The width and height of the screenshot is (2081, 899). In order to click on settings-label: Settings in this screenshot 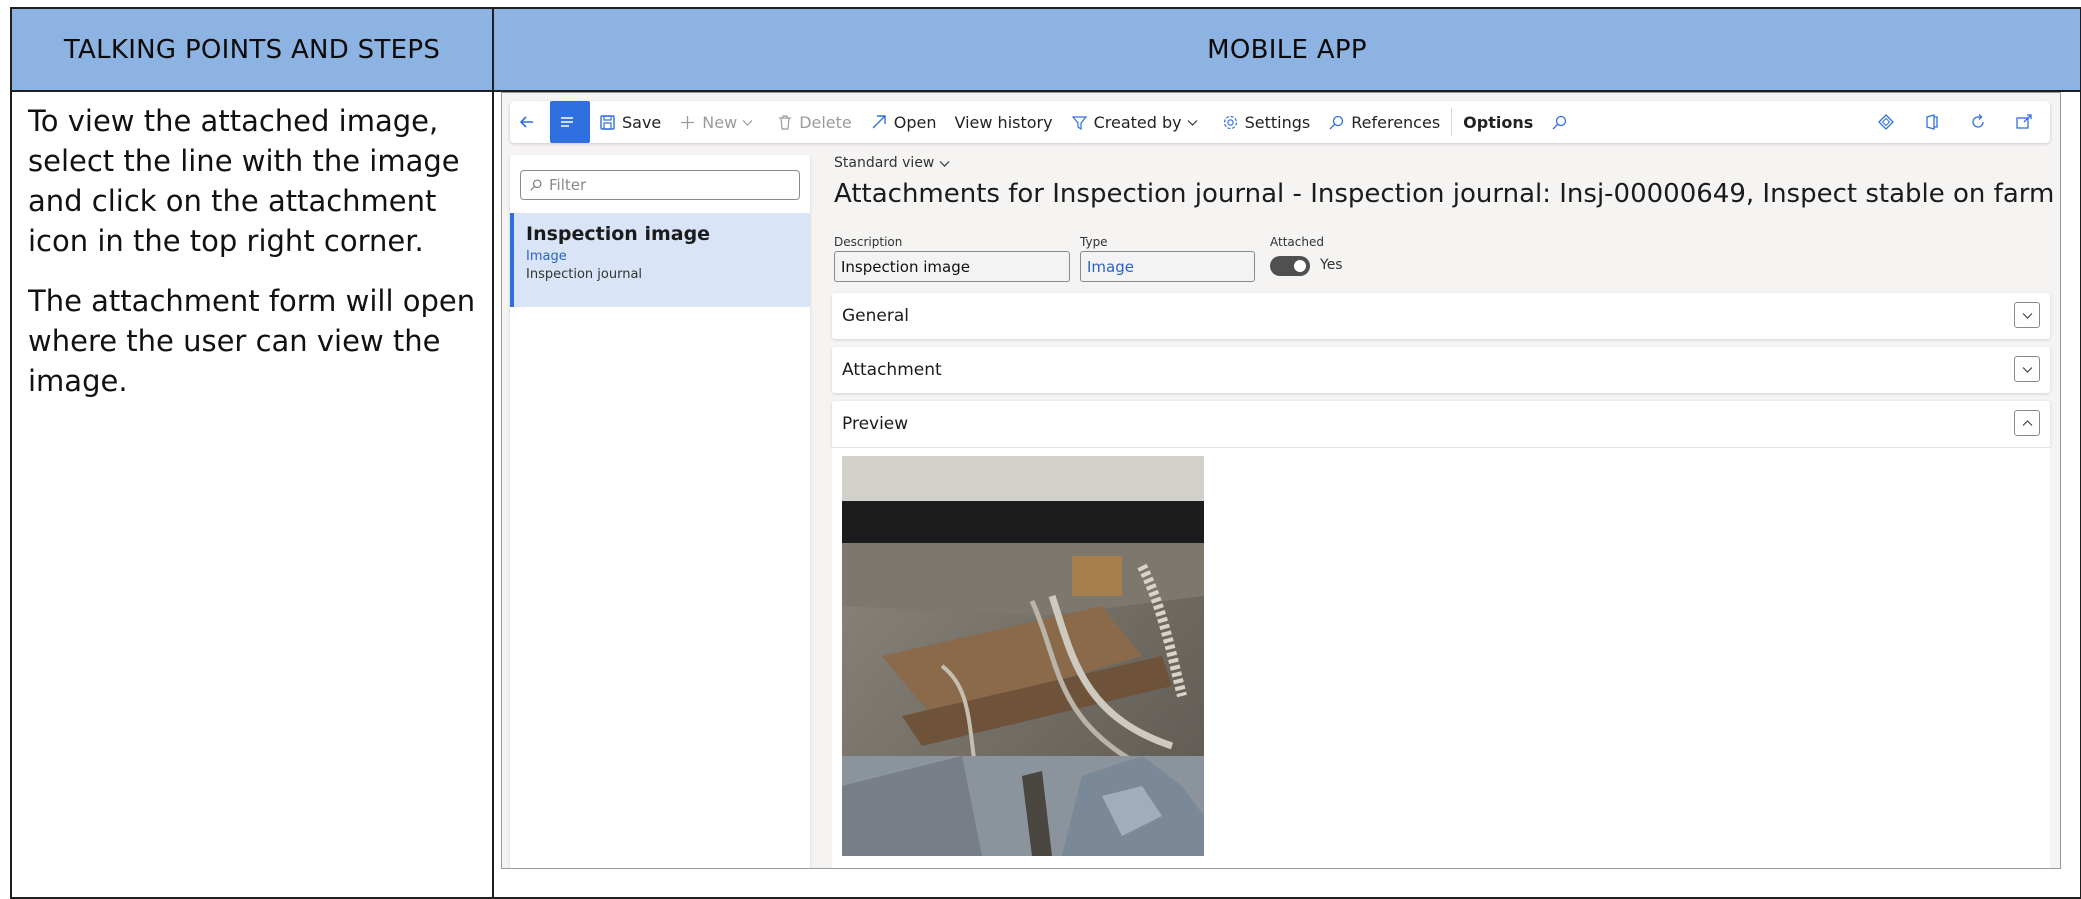, I will do `click(1277, 122)`.